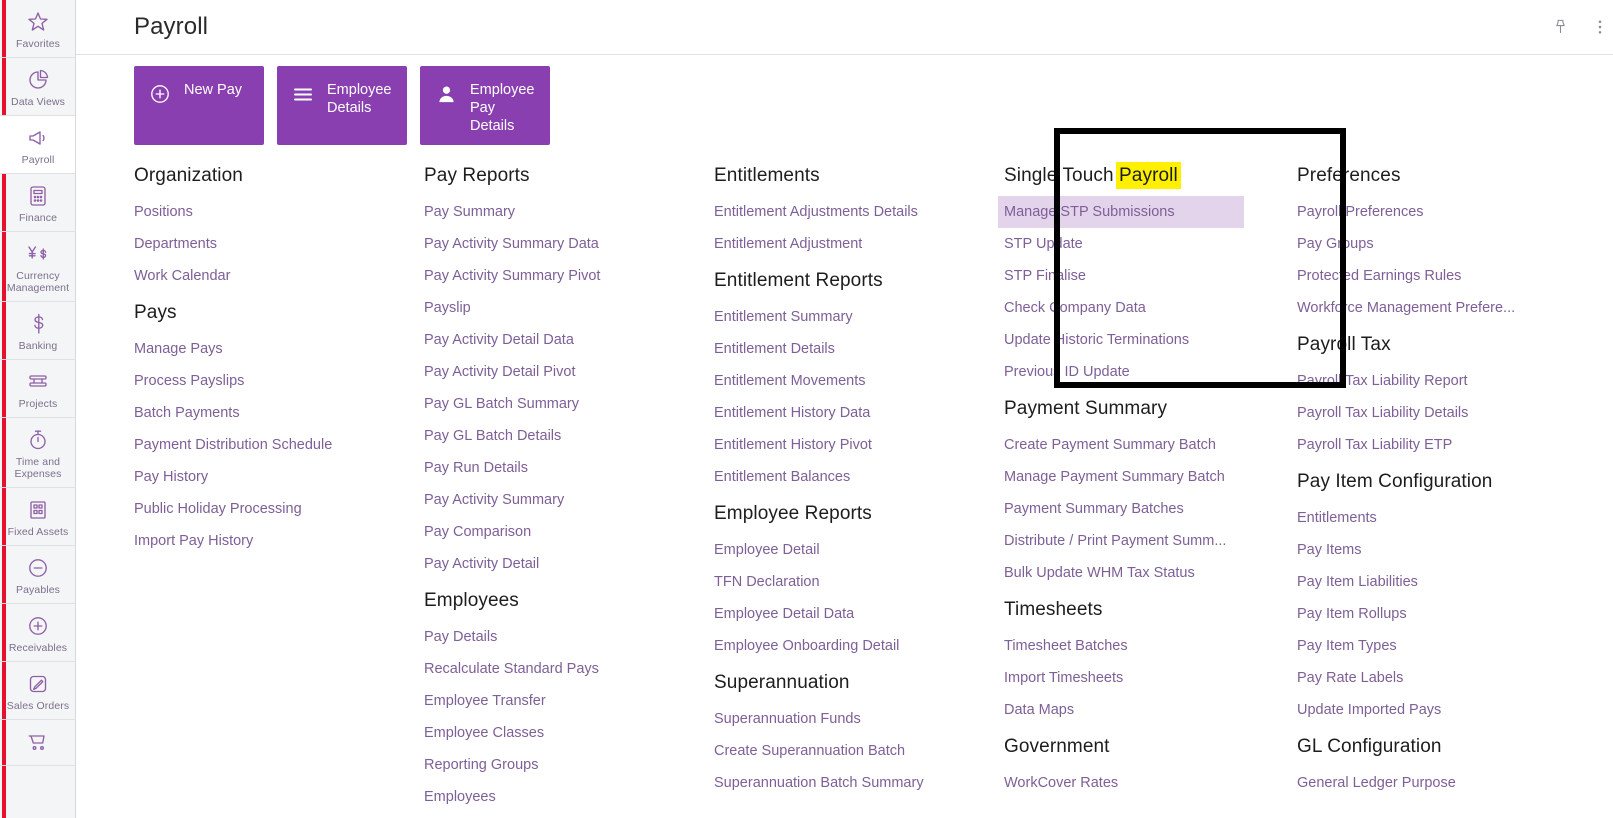 This screenshot has height=818, width=1613. What do you see at coordinates (1150, 646) in the screenshot?
I see `menu-link-timesheet-batches: Timesheet Batches` at bounding box center [1150, 646].